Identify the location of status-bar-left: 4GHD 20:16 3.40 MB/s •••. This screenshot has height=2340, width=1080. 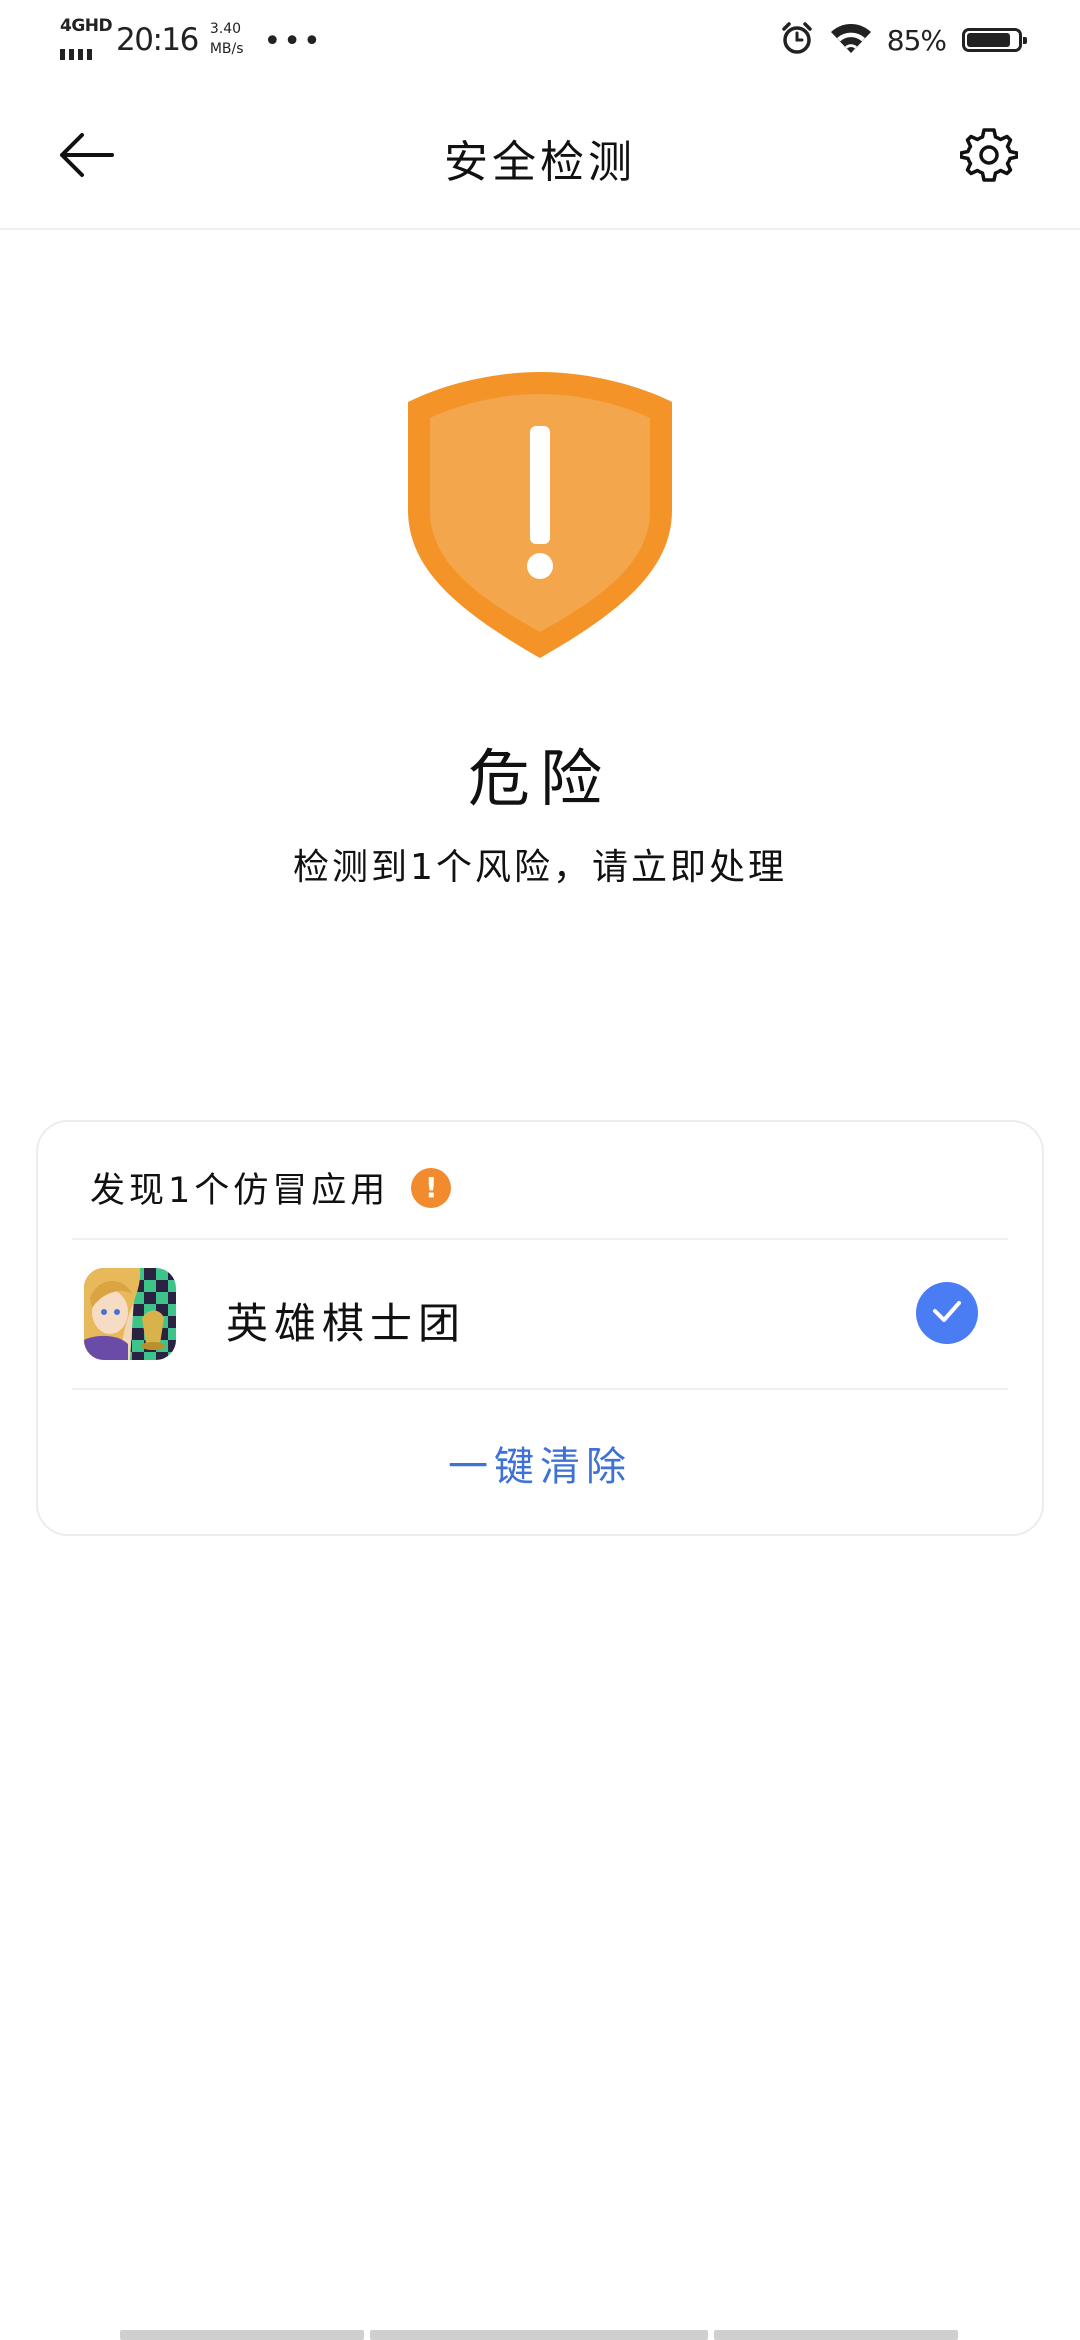
(190, 38).